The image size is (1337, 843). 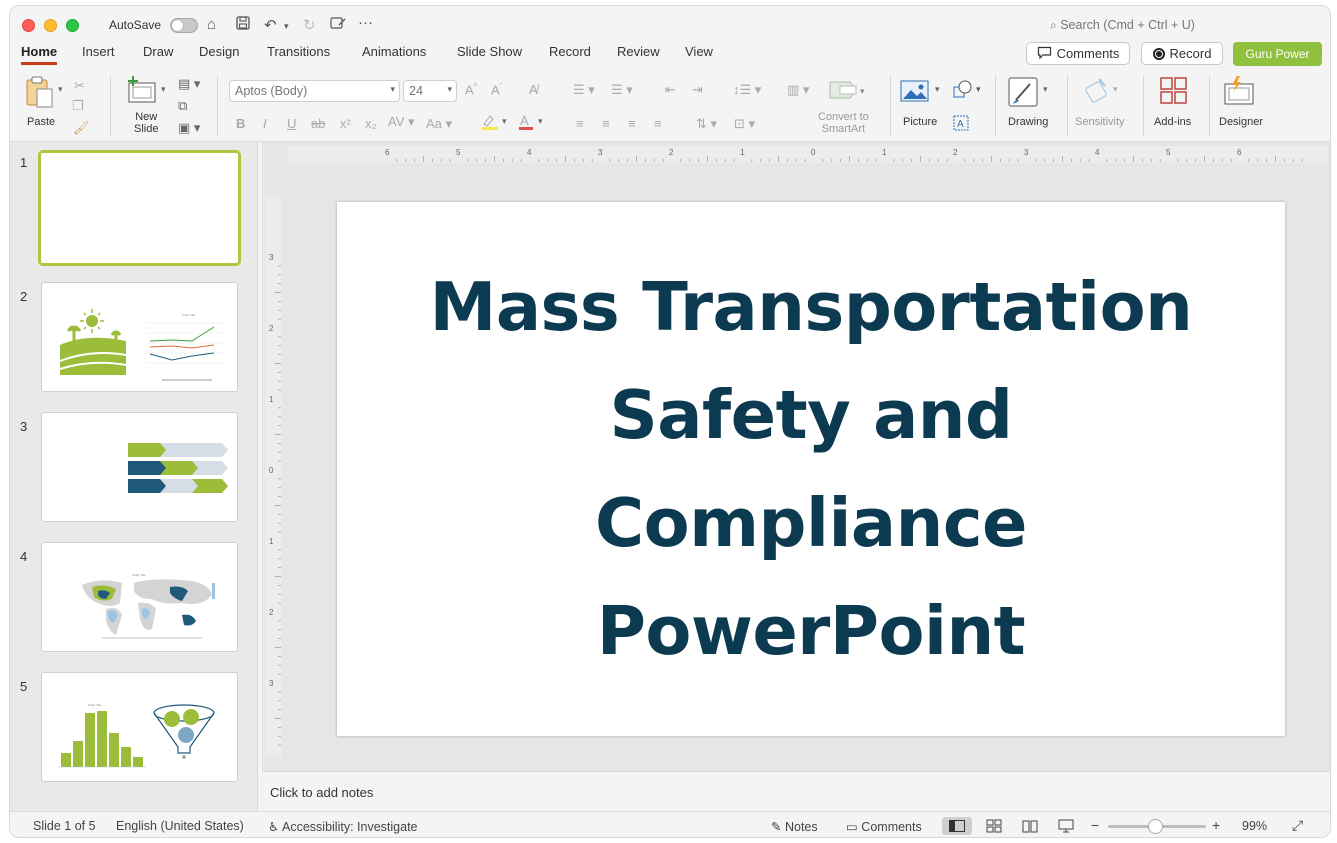 What do you see at coordinates (430, 91) in the screenshot?
I see `font-size-select: 24 ▾` at bounding box center [430, 91].